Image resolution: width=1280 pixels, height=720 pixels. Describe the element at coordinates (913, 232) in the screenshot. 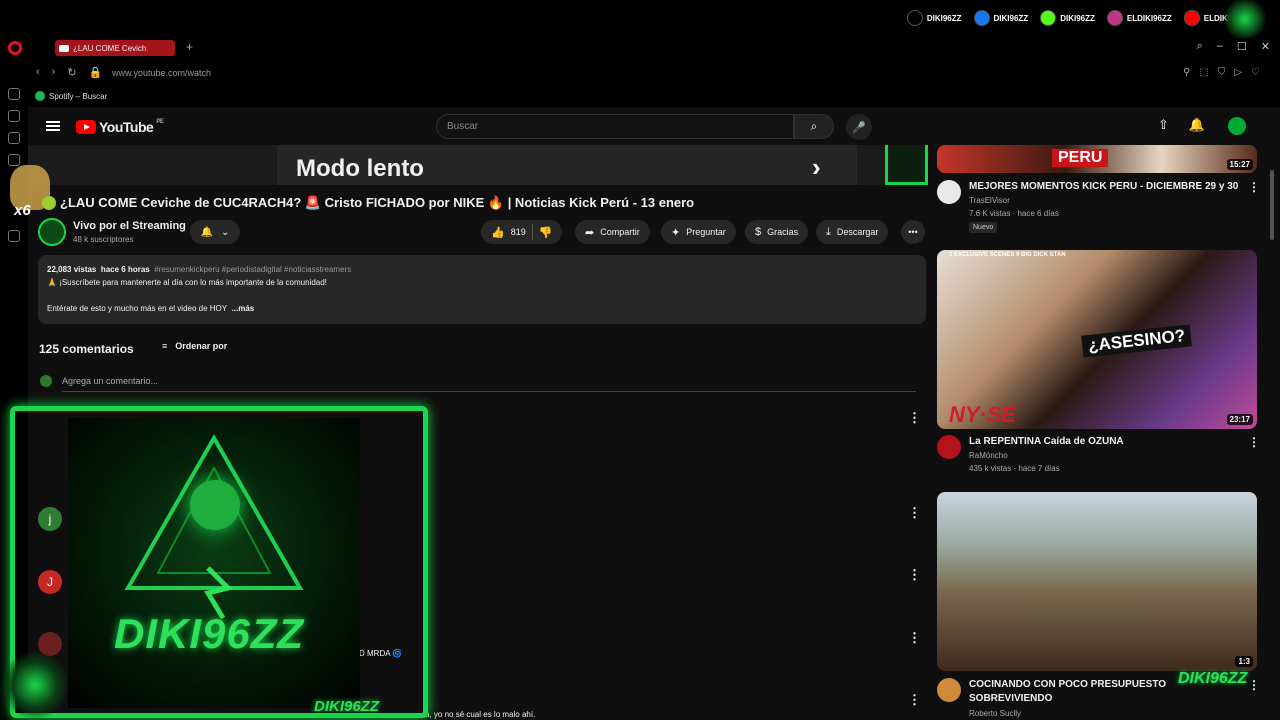

I see `more-actions-button: •••` at that location.